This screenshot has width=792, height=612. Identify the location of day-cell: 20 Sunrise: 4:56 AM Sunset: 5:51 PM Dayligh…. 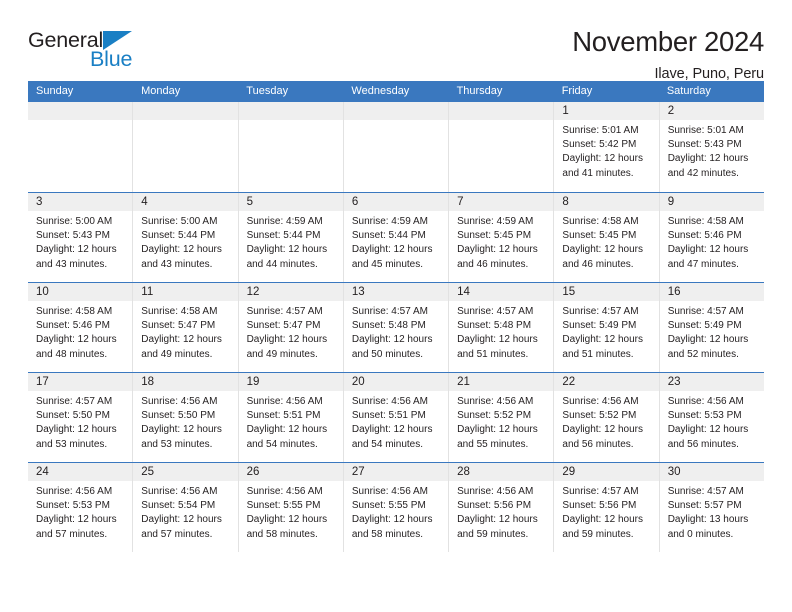
(396, 417).